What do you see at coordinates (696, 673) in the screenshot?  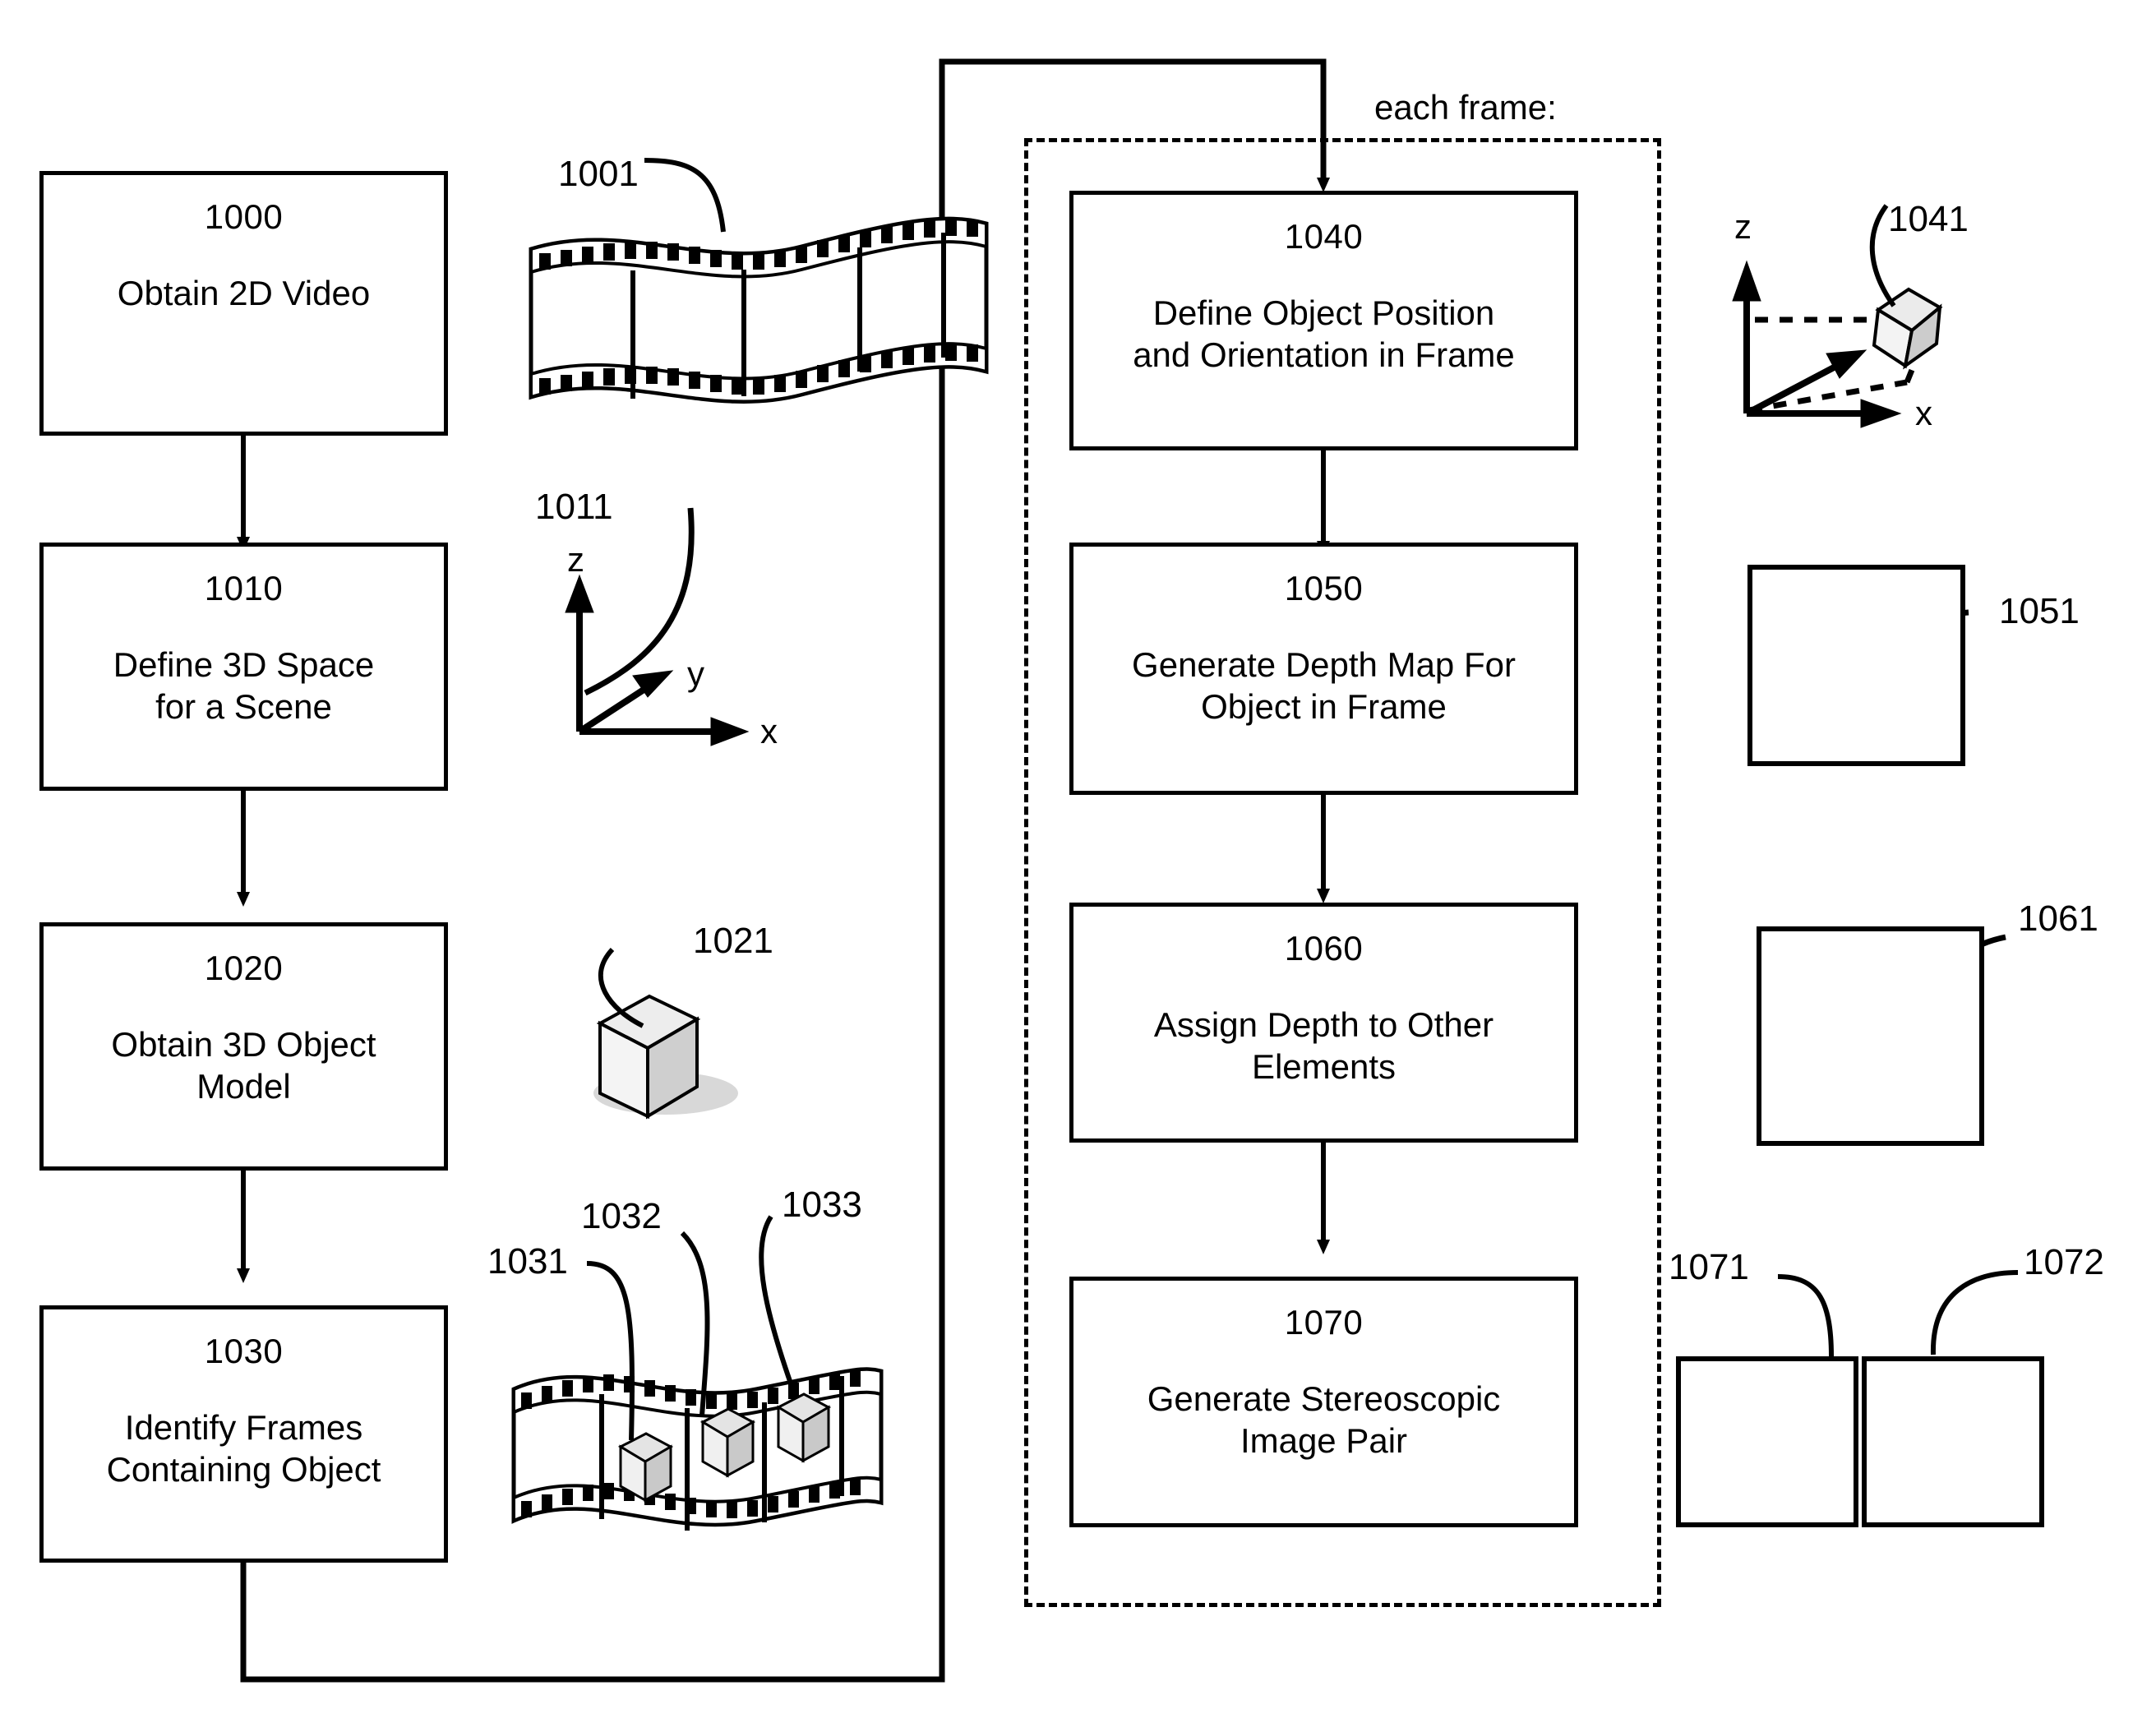 I see `axis-label-y: y` at bounding box center [696, 673].